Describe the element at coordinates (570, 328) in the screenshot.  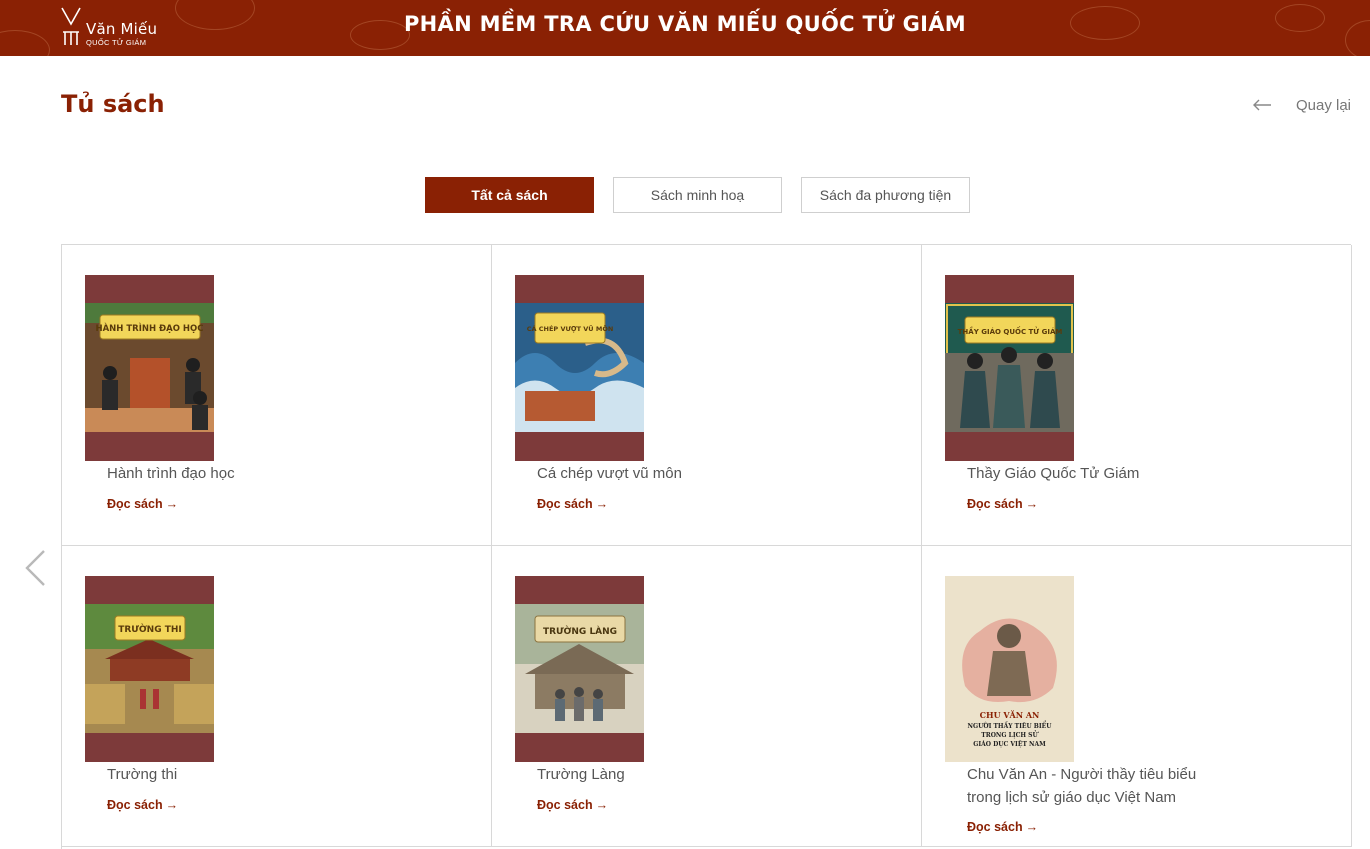
I see `svg-text: CÁ CHÉP VƯỢT VŨ MÔN` at that location.